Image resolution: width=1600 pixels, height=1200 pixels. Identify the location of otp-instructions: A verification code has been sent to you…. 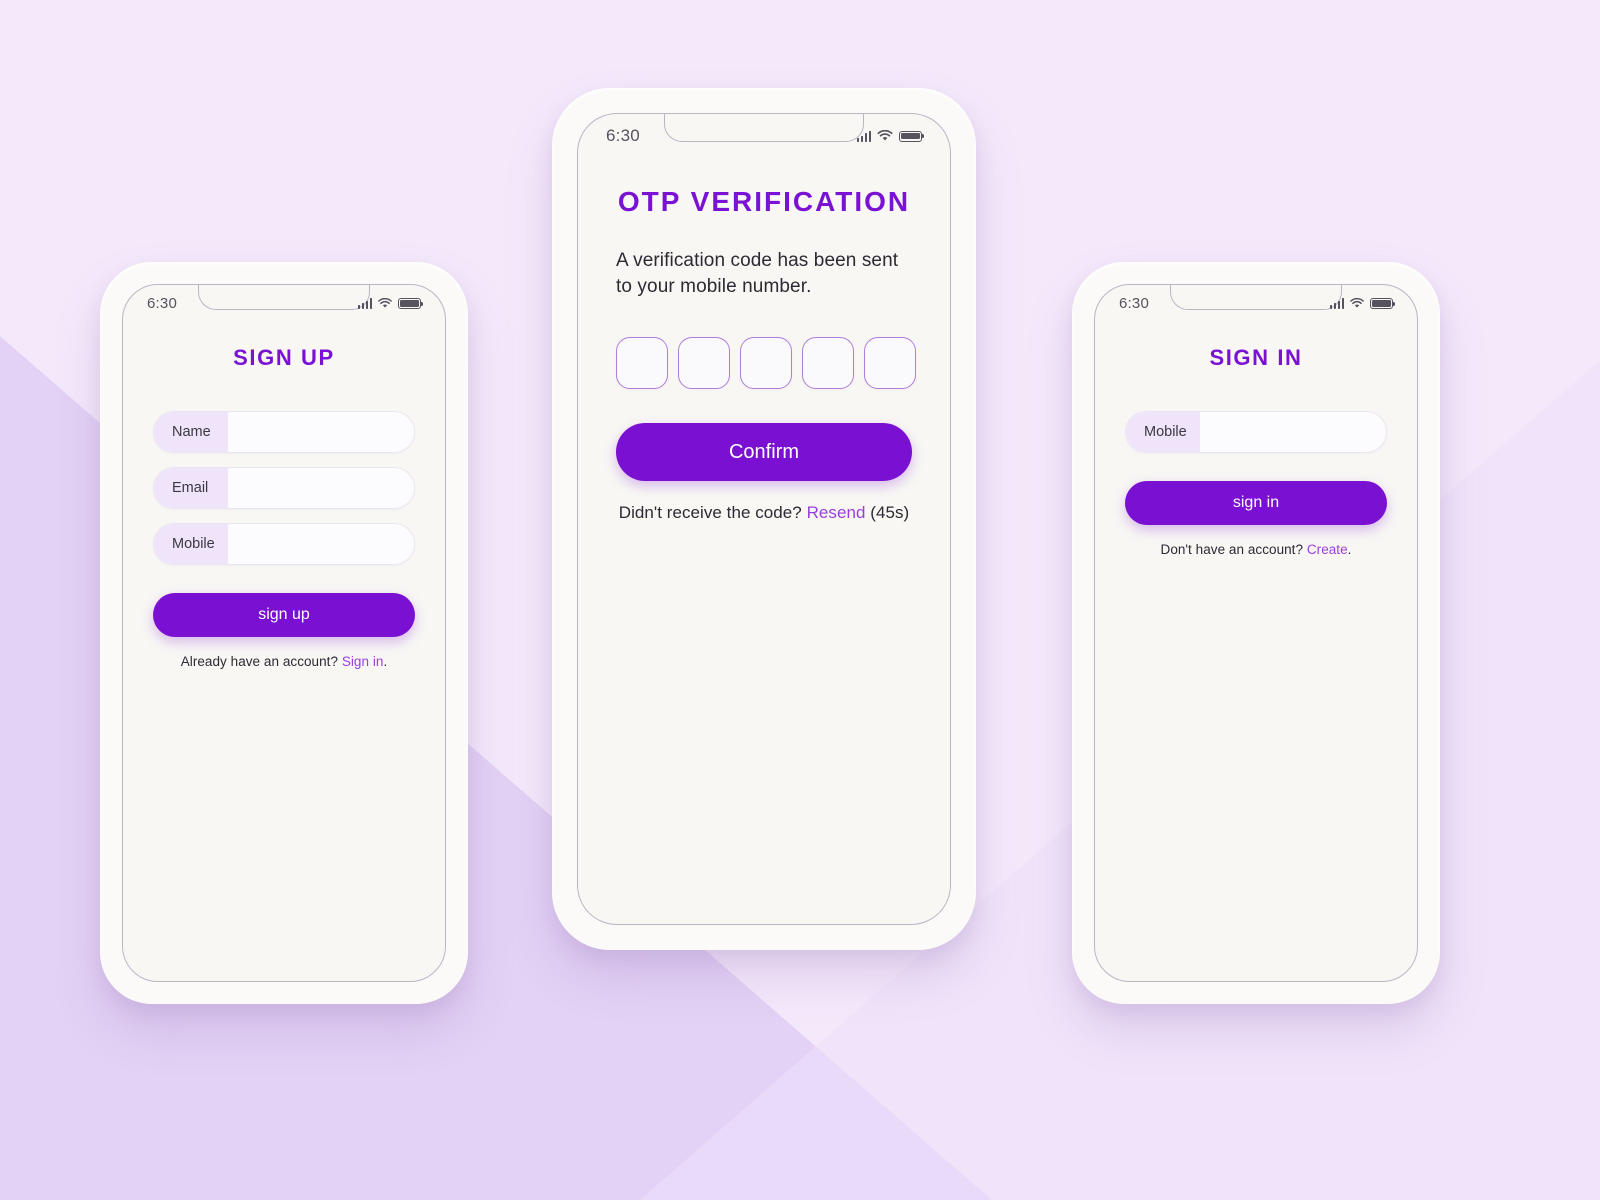
(757, 273).